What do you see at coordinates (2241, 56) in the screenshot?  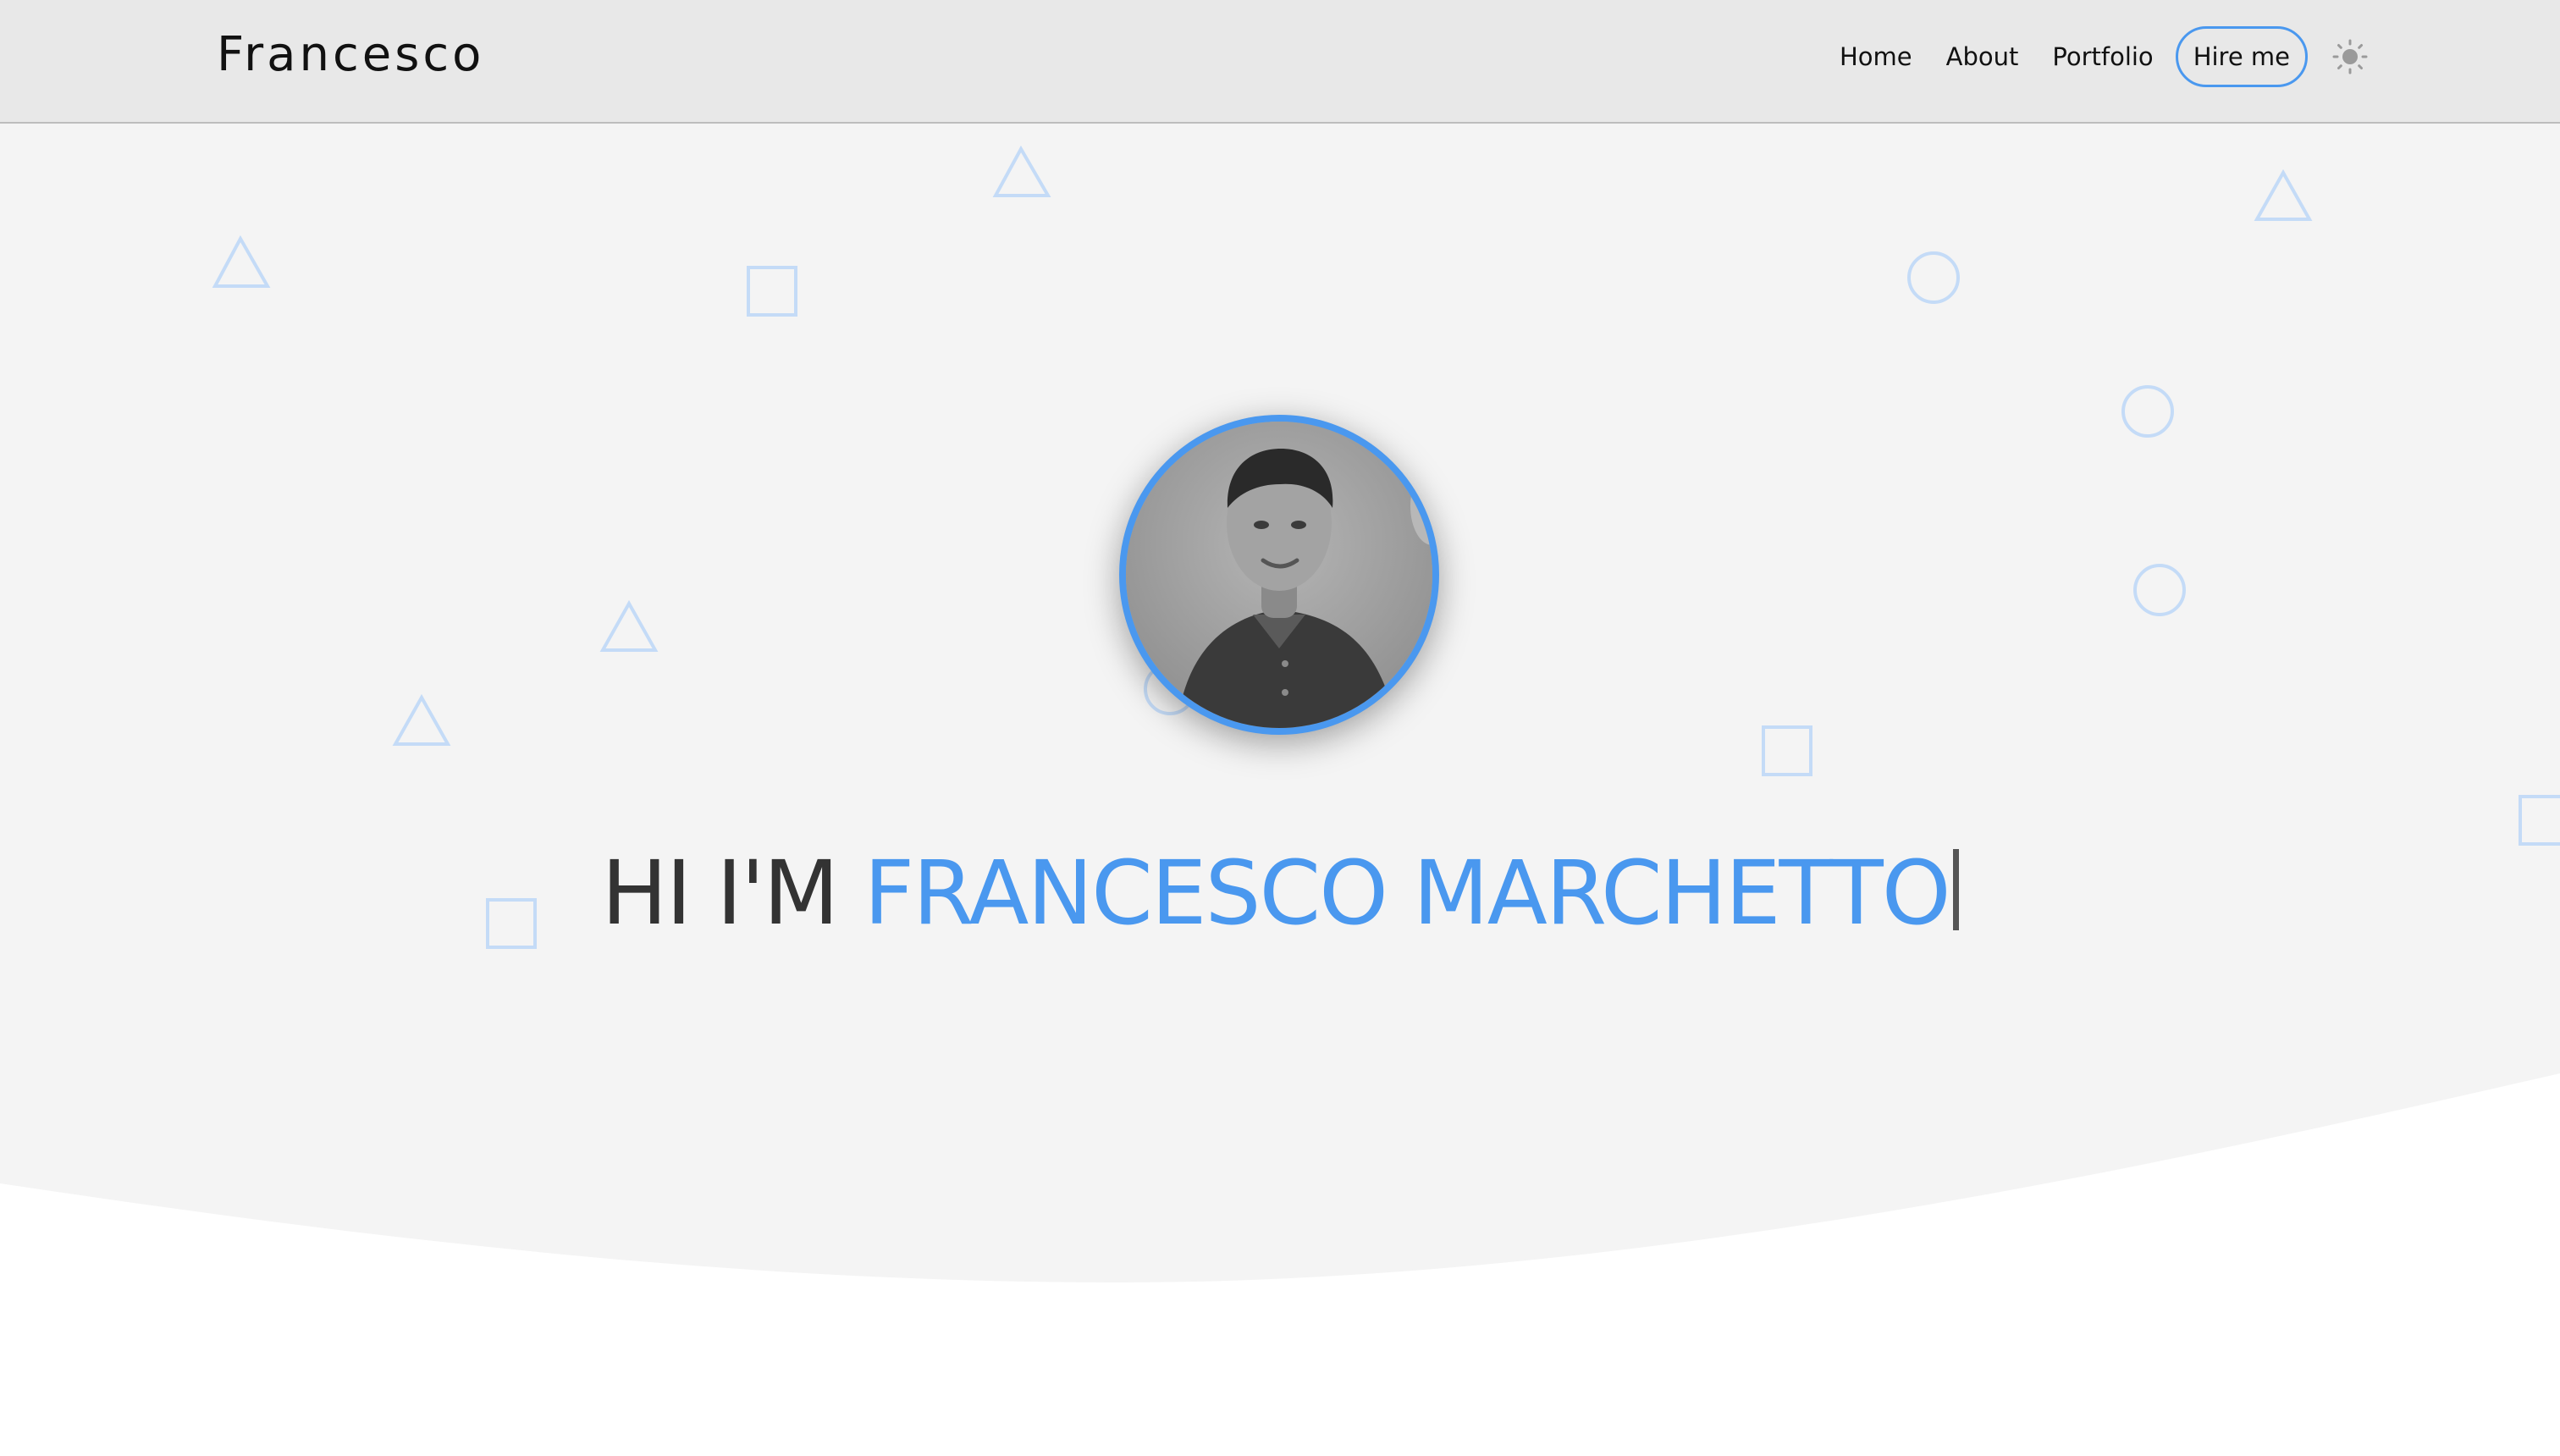 I see `hire-me-button: Hire me` at bounding box center [2241, 56].